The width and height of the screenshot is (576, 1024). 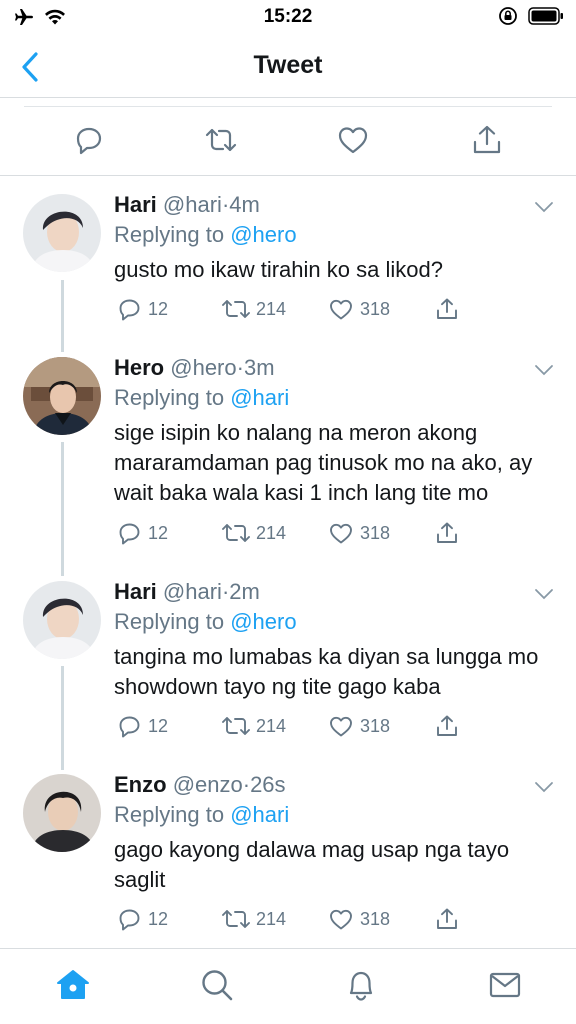 I want to click on display-name: Hero, so click(x=139, y=367).